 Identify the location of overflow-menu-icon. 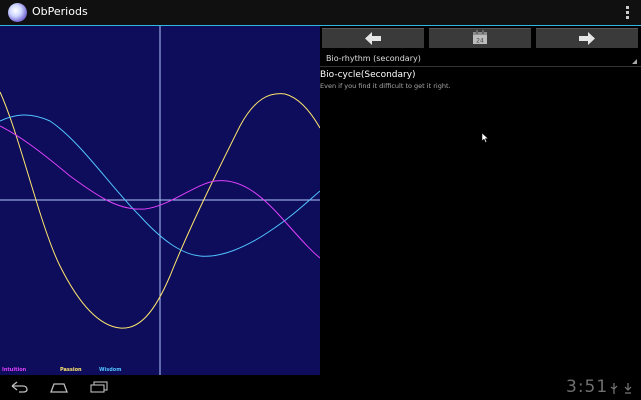
(628, 13).